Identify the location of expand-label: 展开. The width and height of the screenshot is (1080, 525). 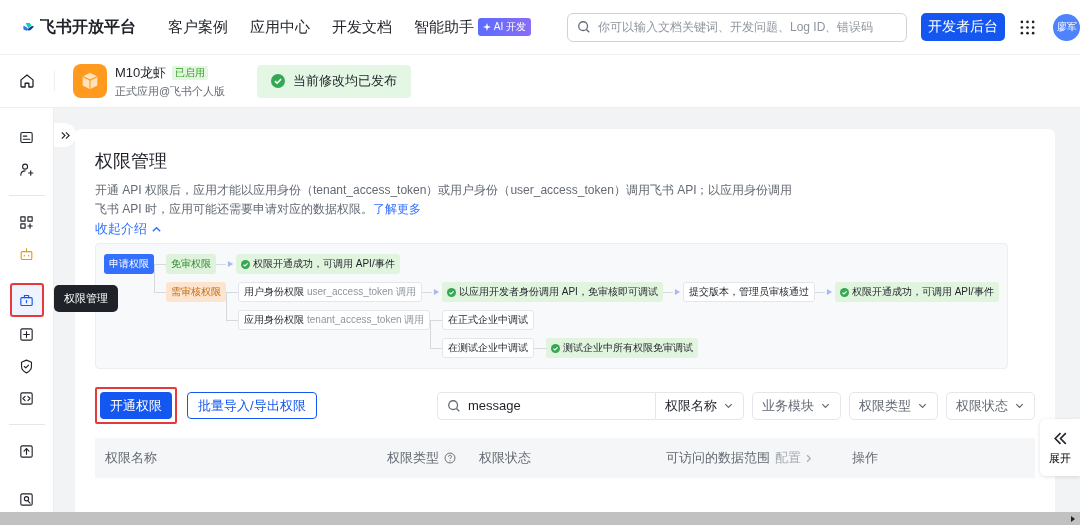
(1060, 458).